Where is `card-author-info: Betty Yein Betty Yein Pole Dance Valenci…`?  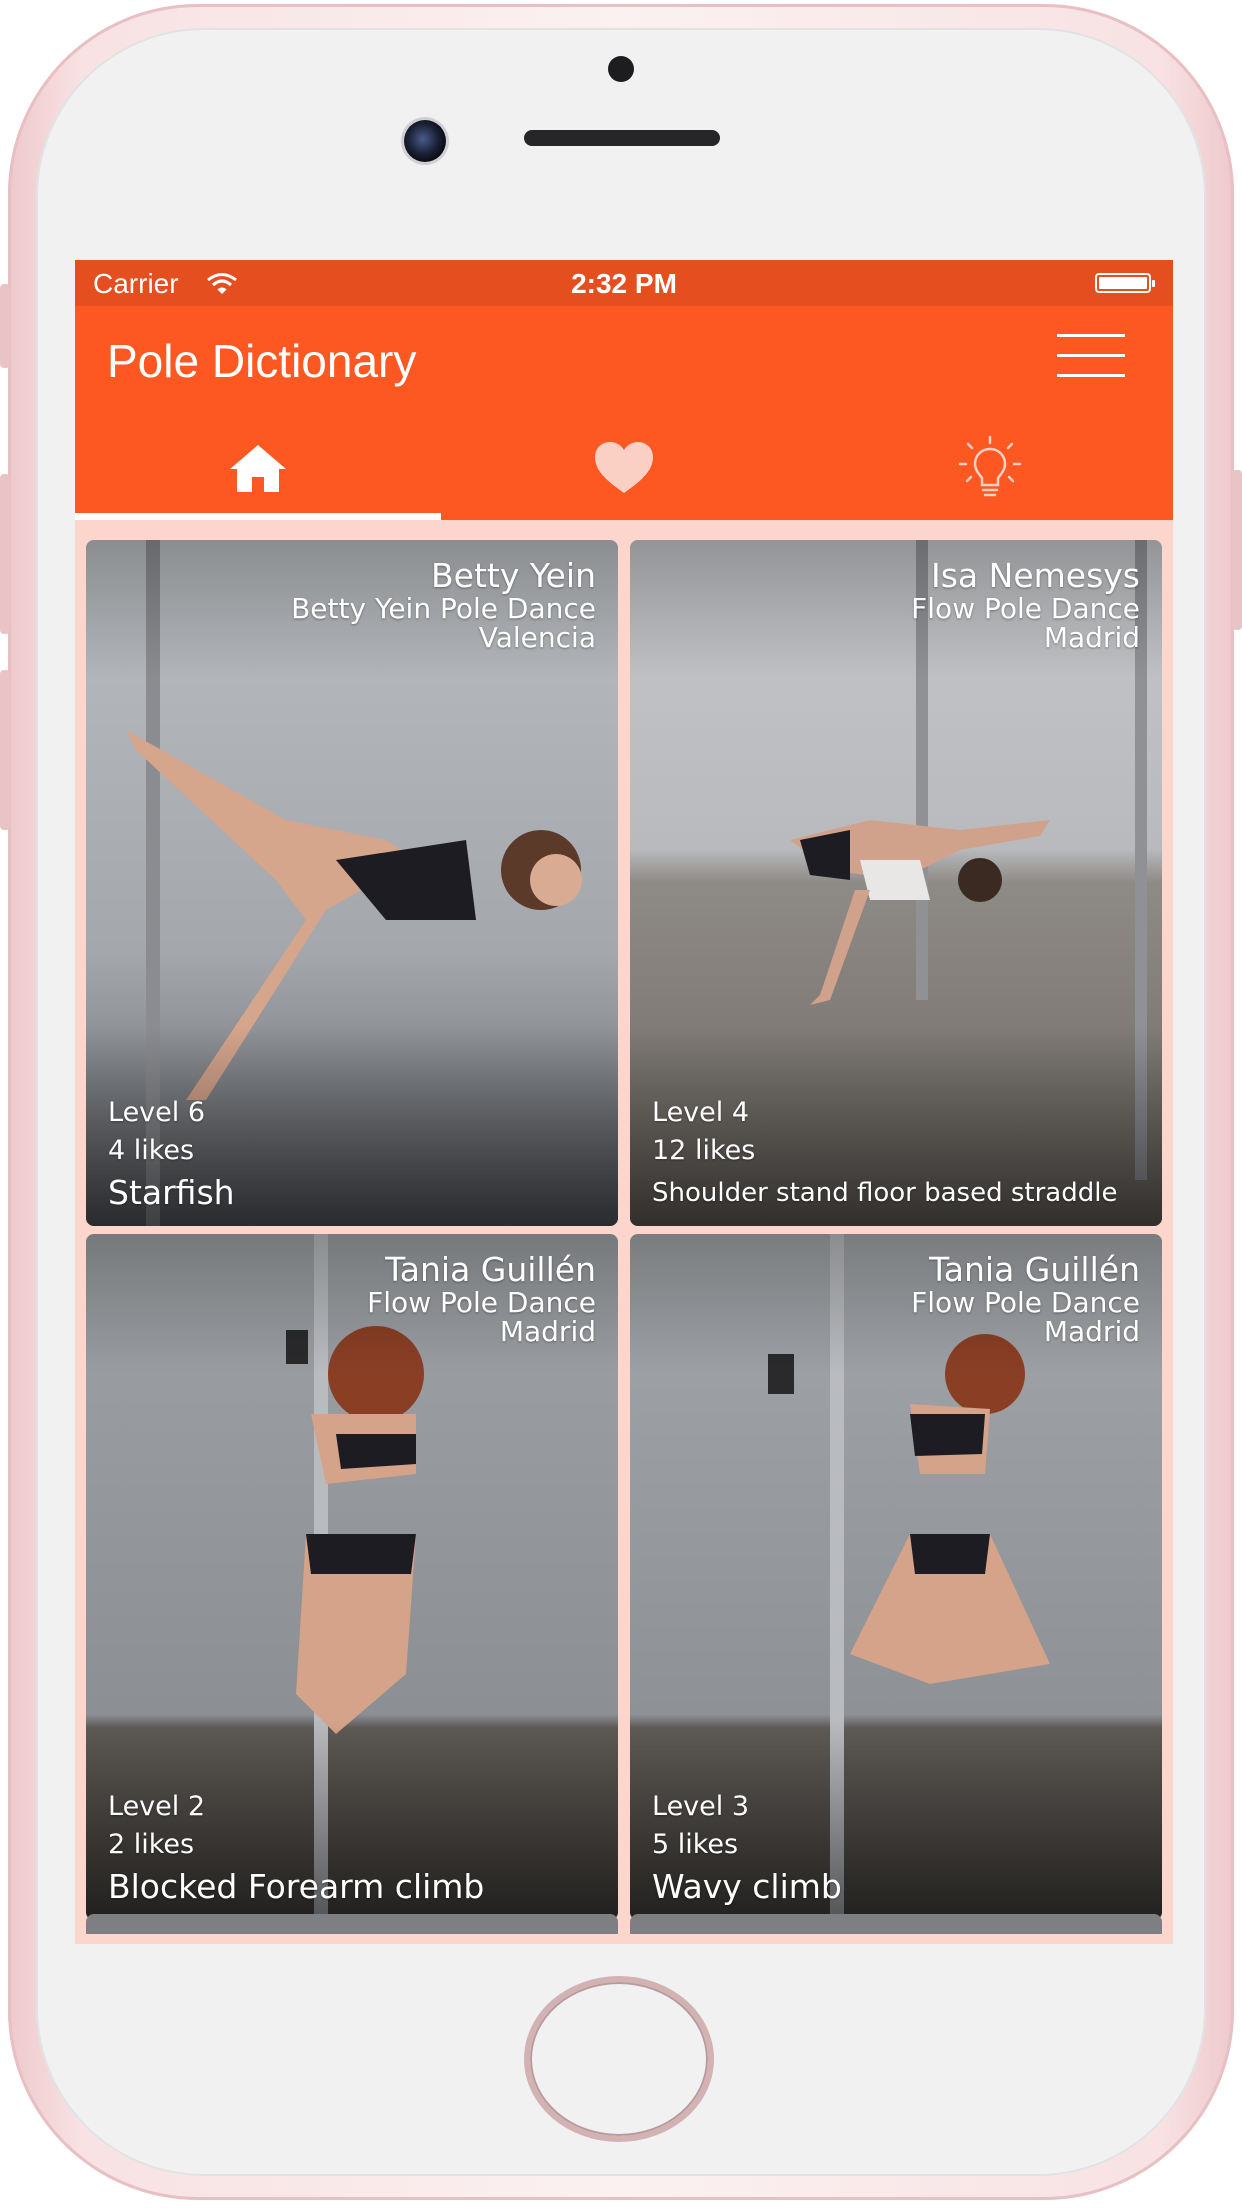
card-author-info: Betty Yein Betty Yein Pole Dance Valenci… is located at coordinates (443, 605).